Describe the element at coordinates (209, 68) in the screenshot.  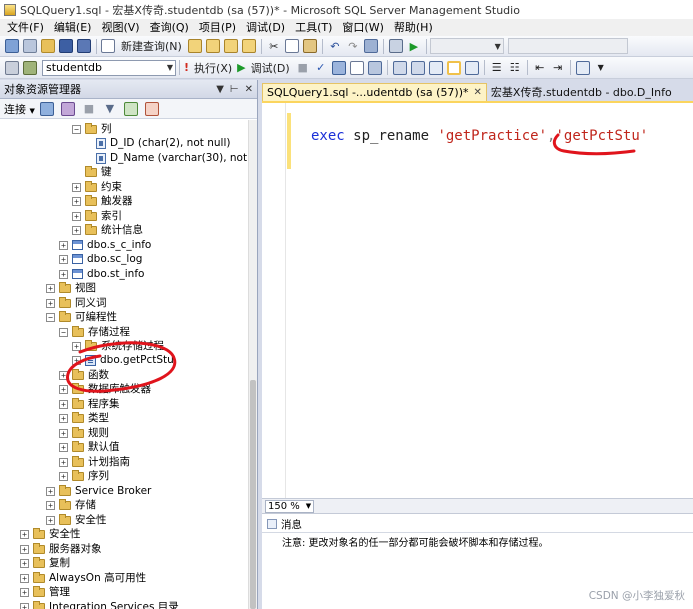
I see `execute-button: ! 执行(X)` at that location.